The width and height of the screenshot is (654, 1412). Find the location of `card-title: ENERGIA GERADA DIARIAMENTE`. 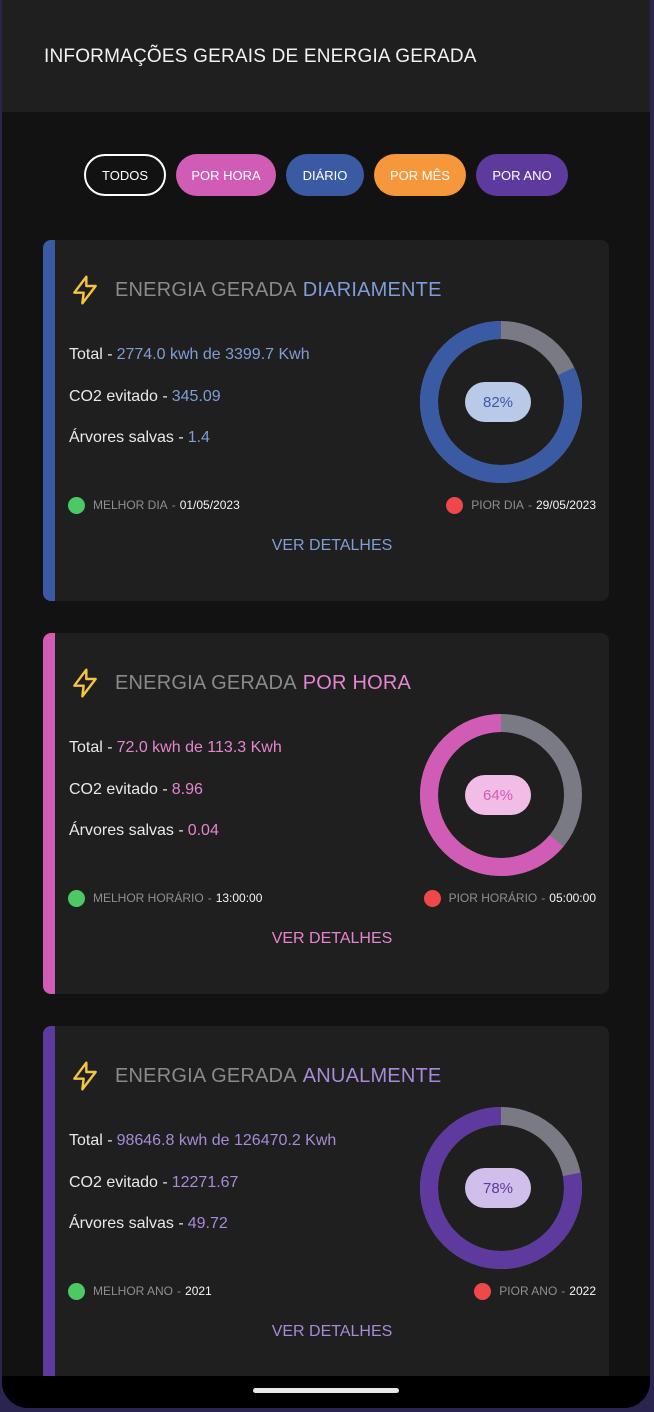

card-title: ENERGIA GERADA DIARIAMENTE is located at coordinates (278, 290).